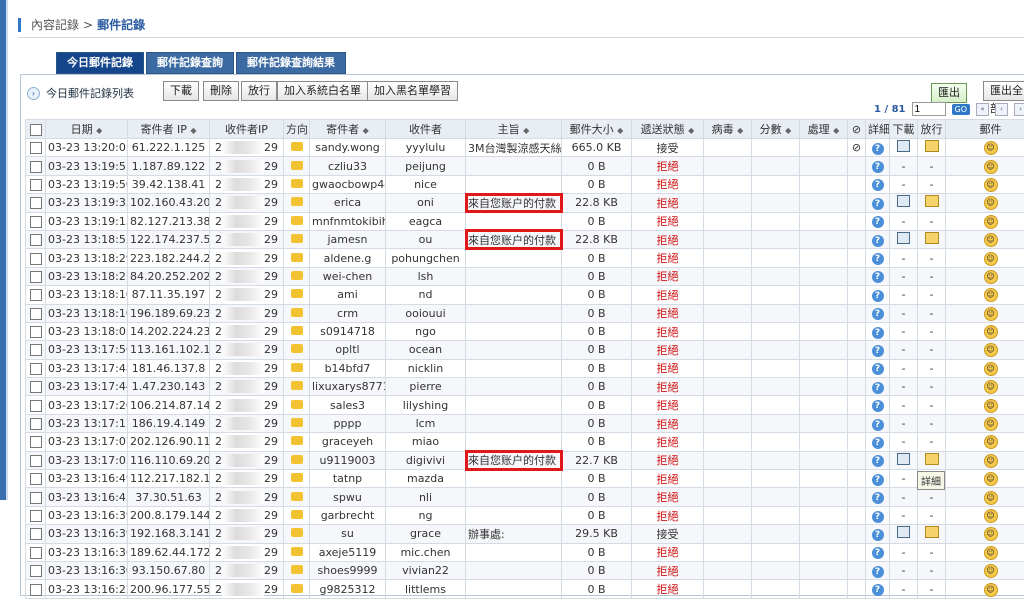  What do you see at coordinates (1003, 91) in the screenshot?
I see `export-all-button: 匯出全部` at bounding box center [1003, 91].